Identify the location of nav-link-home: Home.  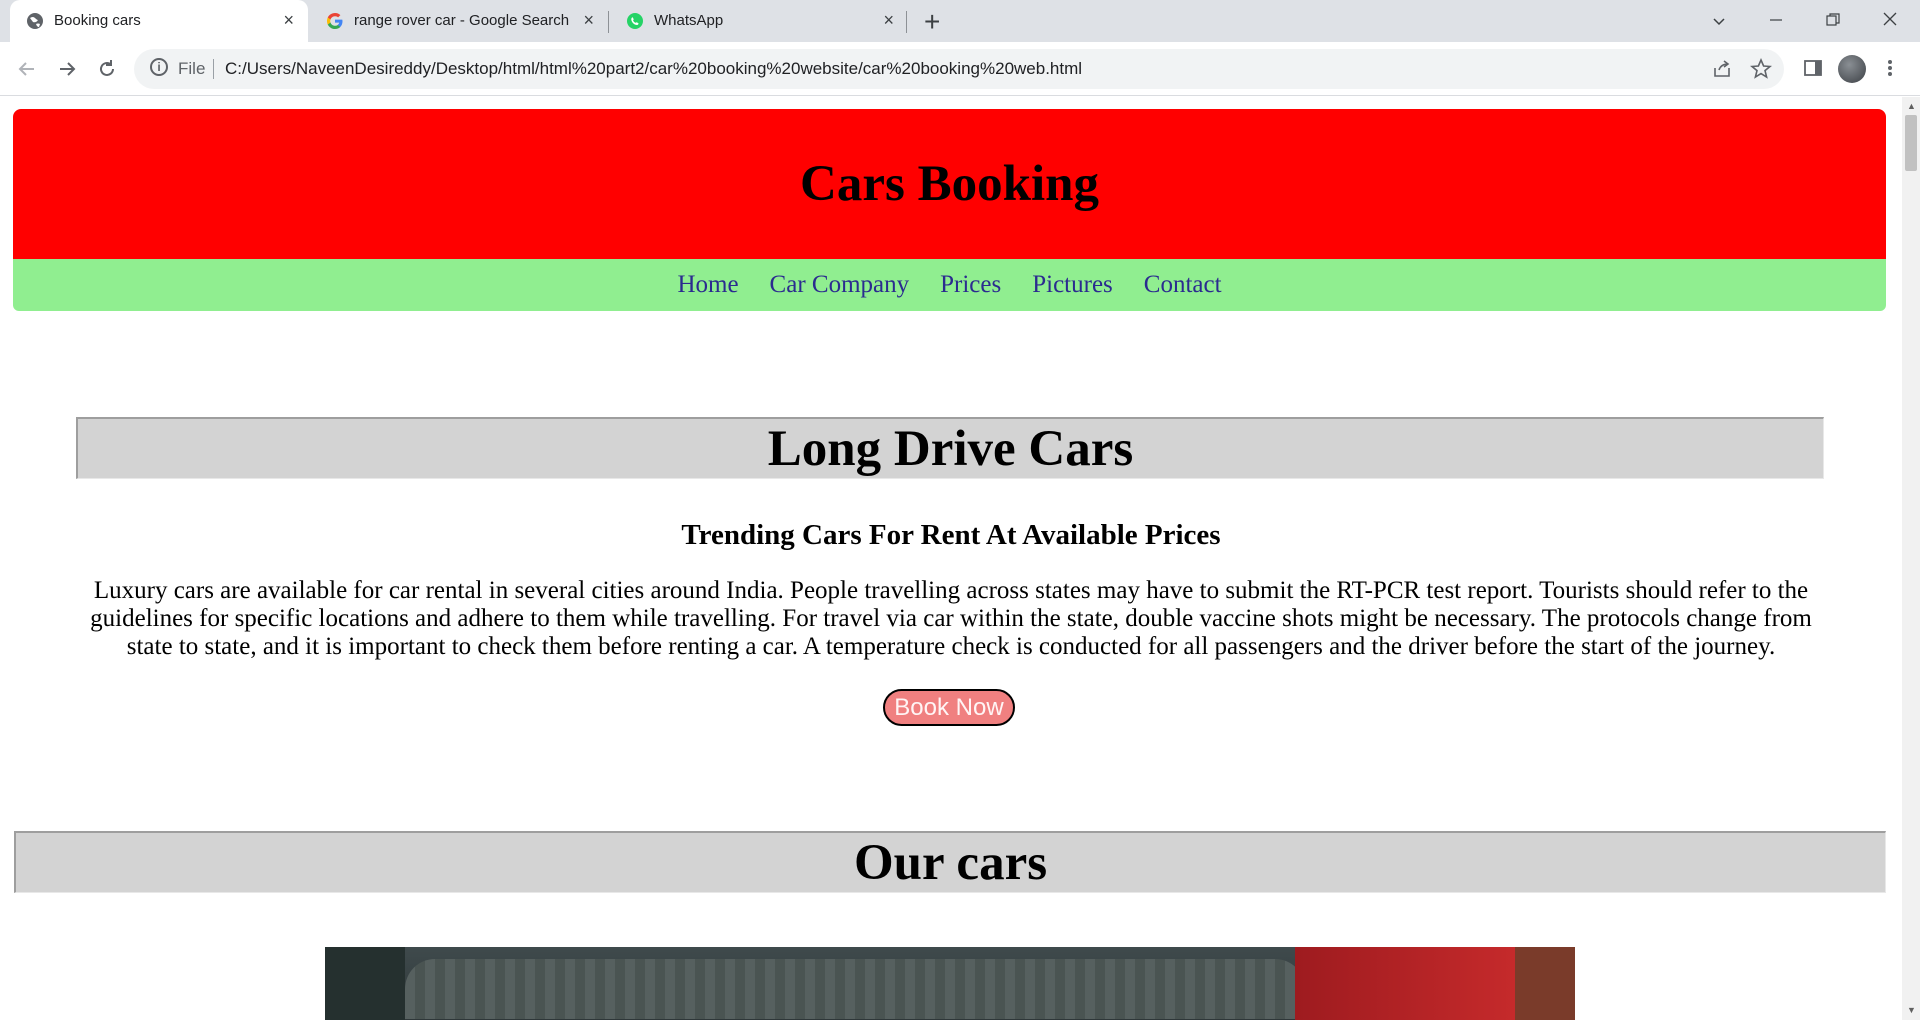
(707, 285).